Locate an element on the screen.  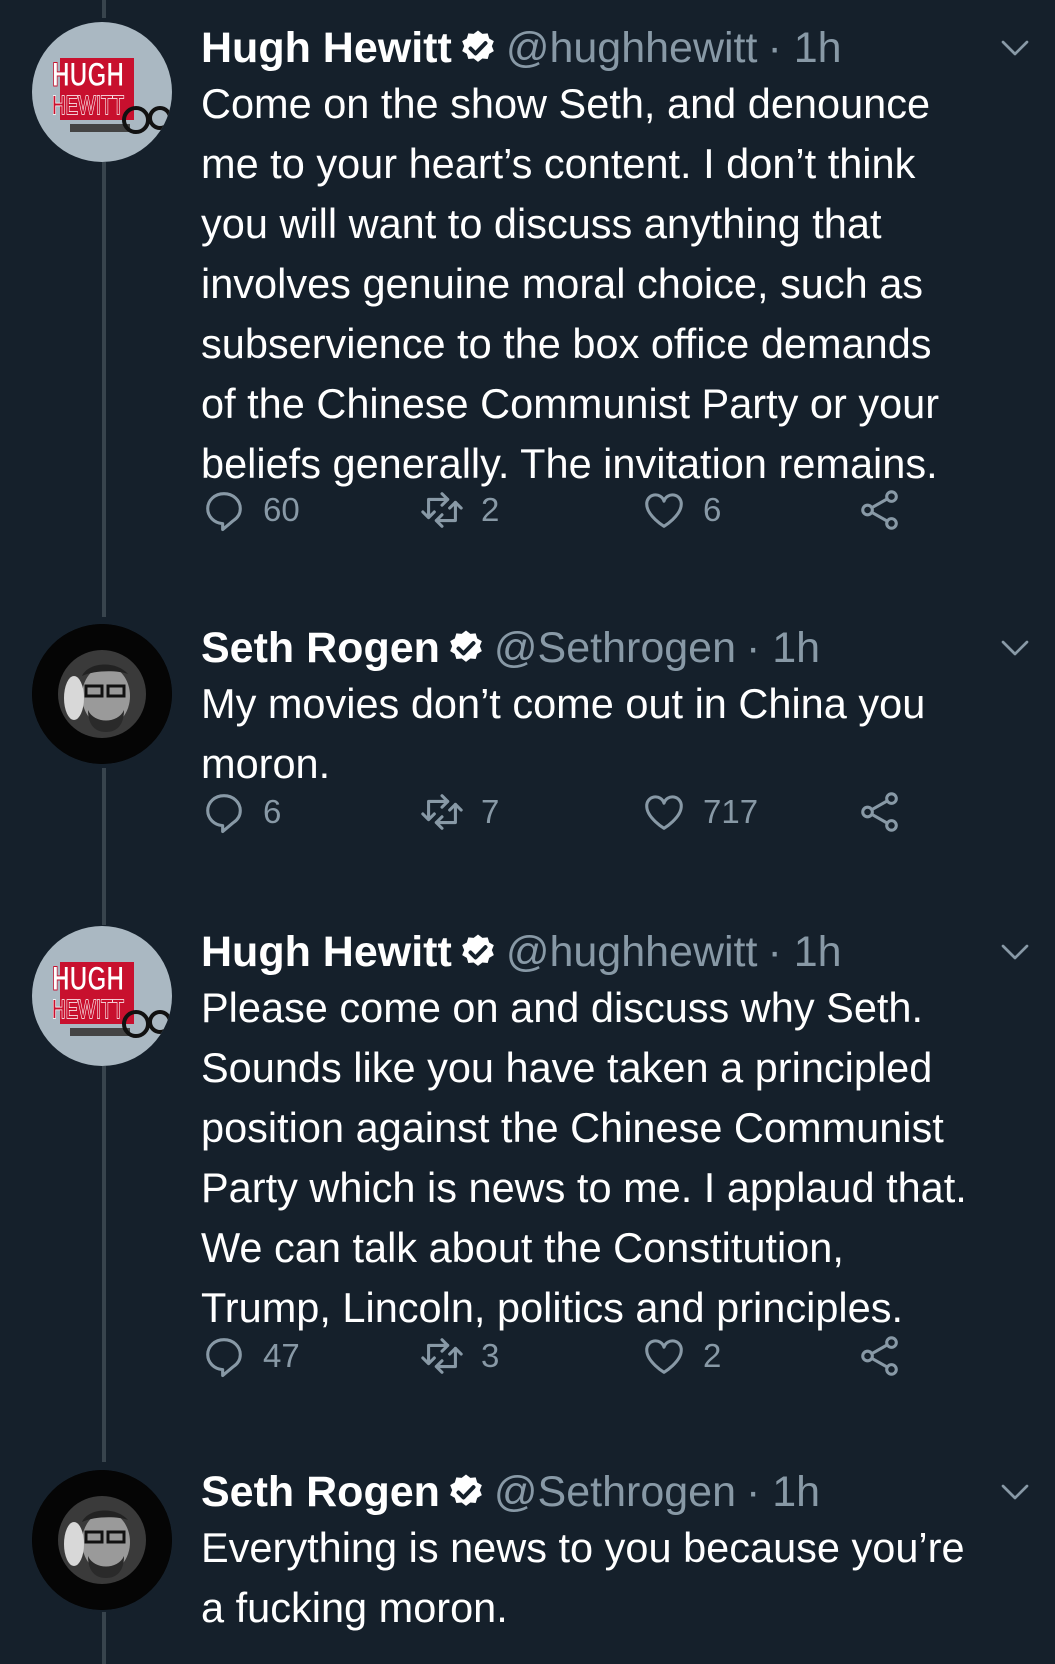
like-button: 717 is located at coordinates (699, 812).